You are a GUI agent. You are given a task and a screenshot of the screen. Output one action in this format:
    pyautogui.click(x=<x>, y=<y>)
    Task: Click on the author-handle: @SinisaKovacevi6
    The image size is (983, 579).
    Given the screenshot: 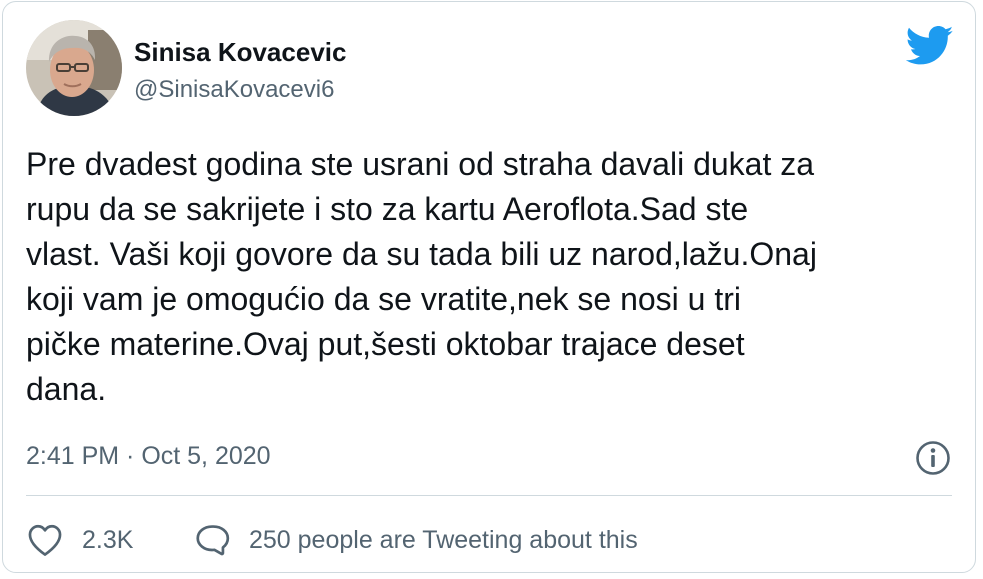 What is the action you would take?
    pyautogui.click(x=234, y=90)
    